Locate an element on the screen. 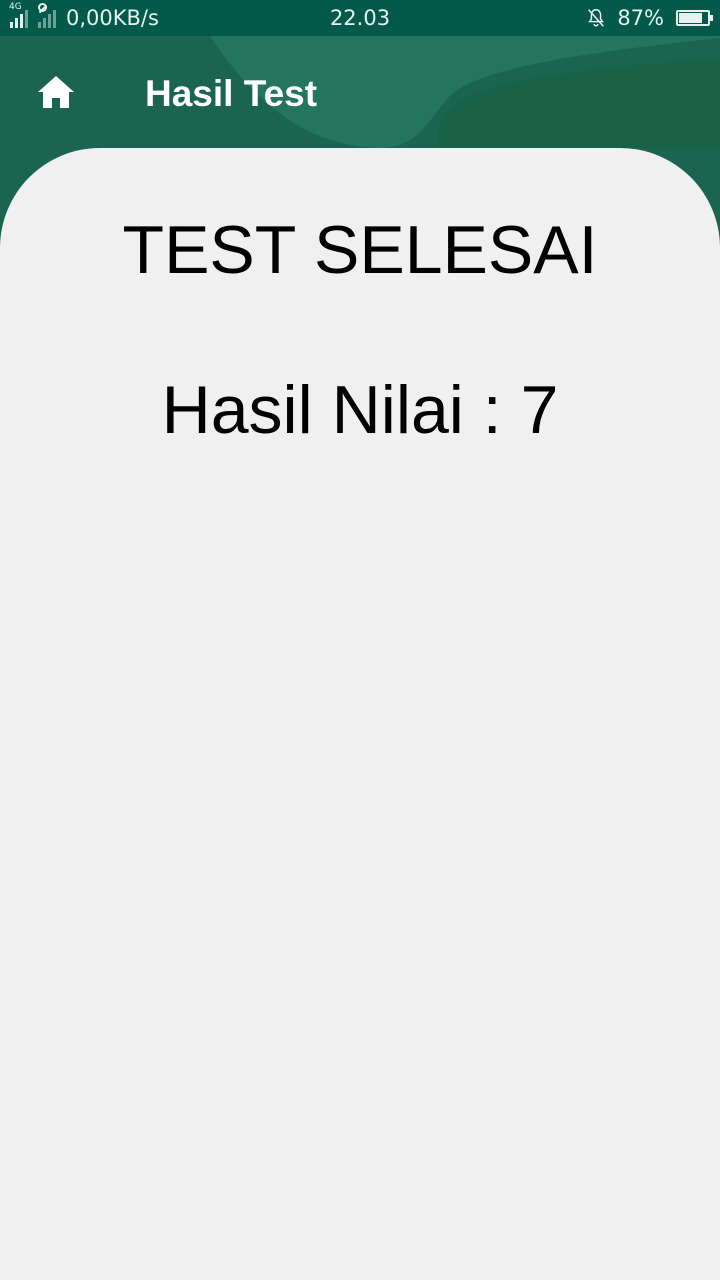 Image resolution: width=720 pixels, height=1280 pixels. battery-icon is located at coordinates (694, 18).